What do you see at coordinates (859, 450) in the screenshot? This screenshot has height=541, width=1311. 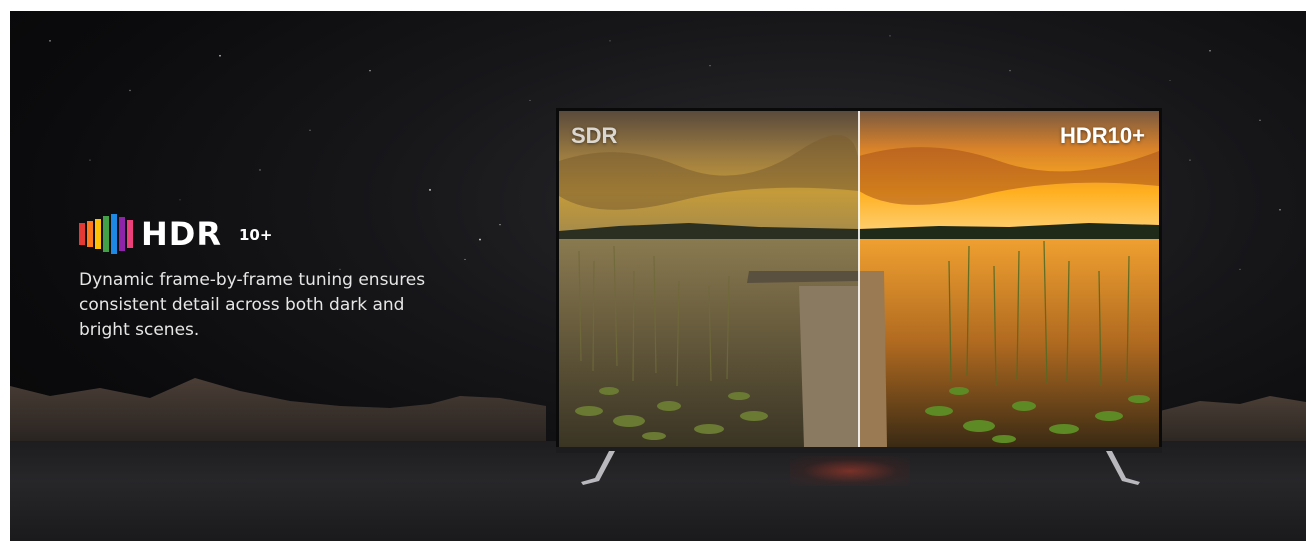 I see `tv-bottom-bezel` at bounding box center [859, 450].